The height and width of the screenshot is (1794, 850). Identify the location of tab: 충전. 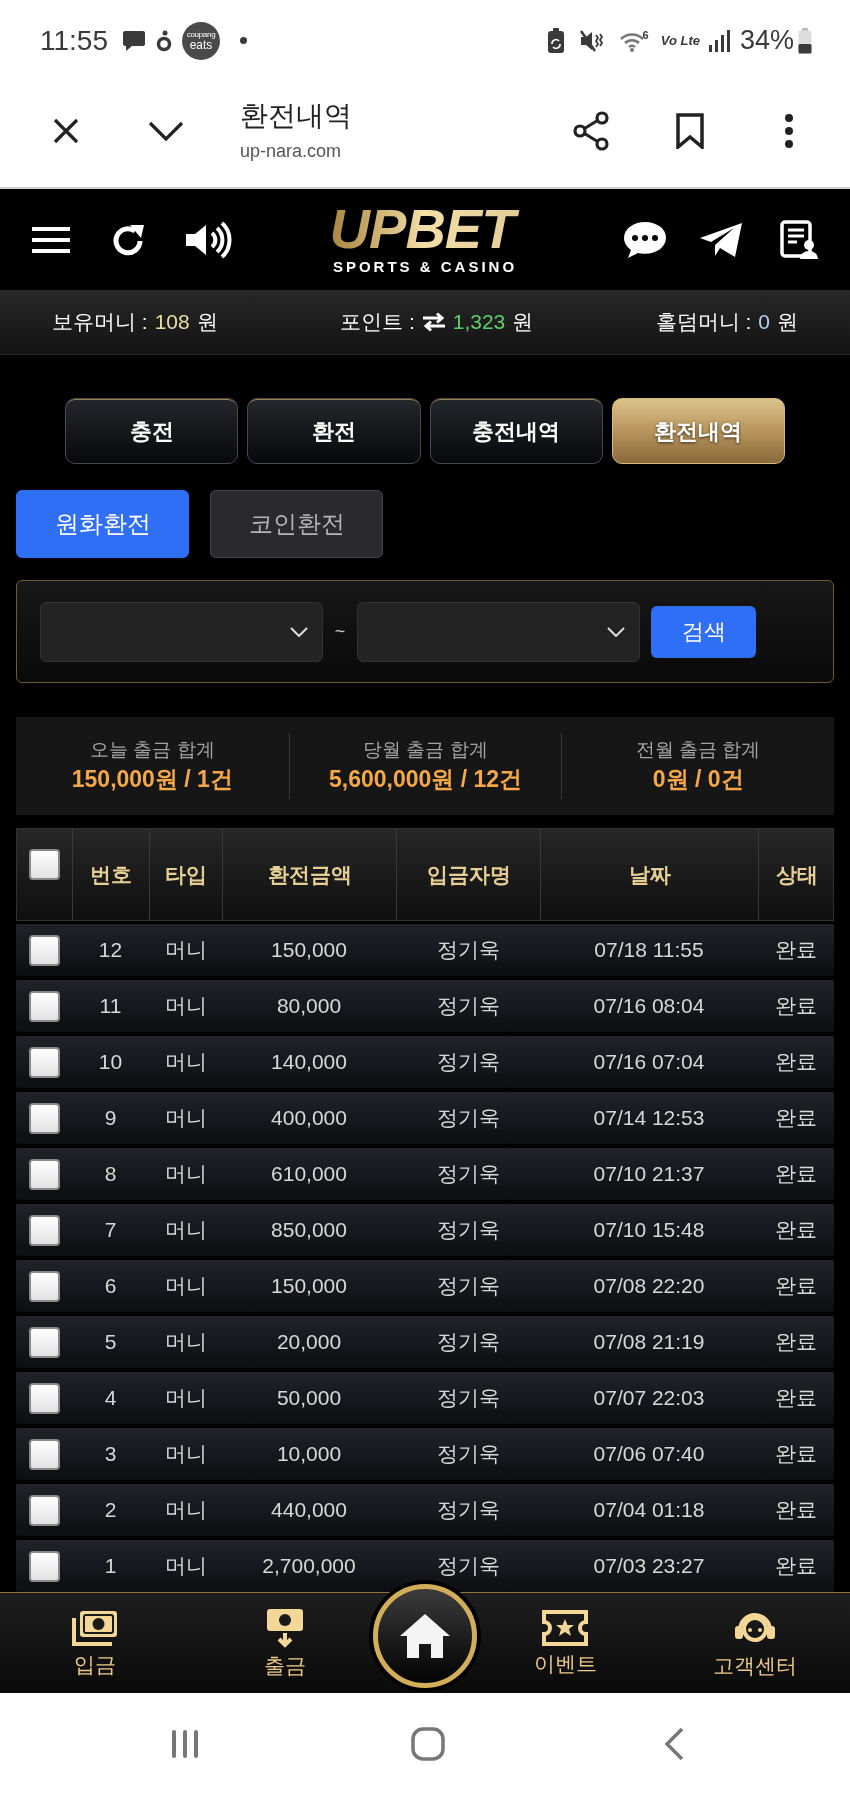
(152, 431).